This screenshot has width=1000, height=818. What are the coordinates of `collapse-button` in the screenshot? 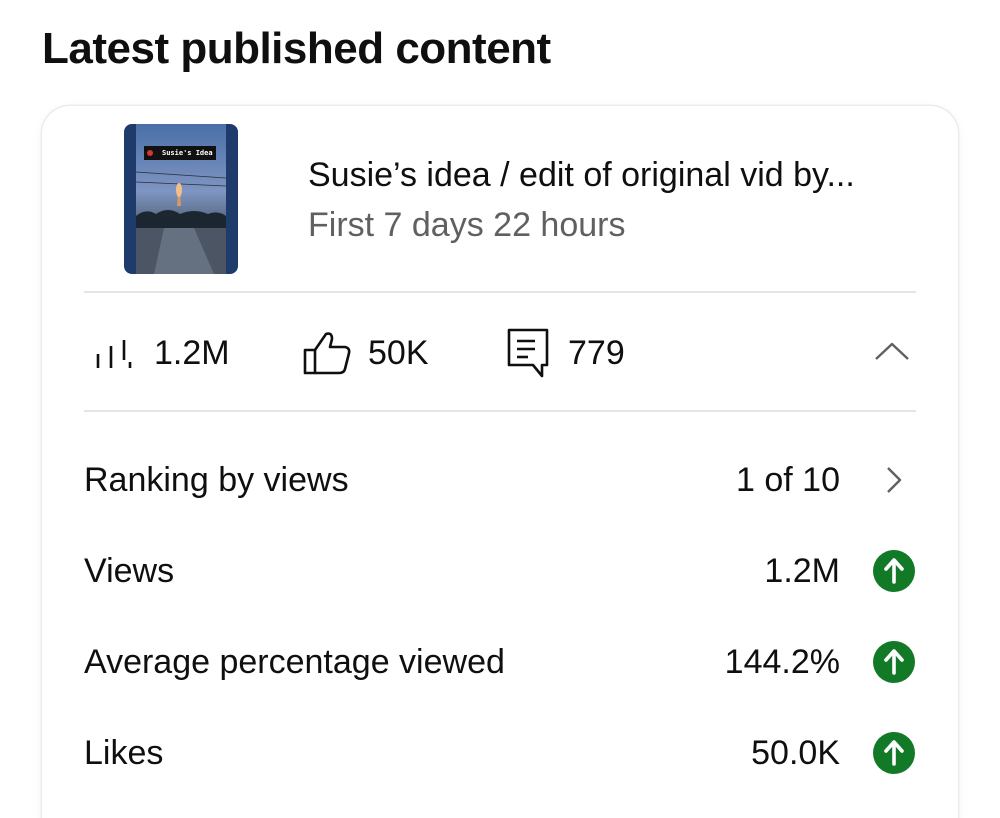 It's located at (892, 353).